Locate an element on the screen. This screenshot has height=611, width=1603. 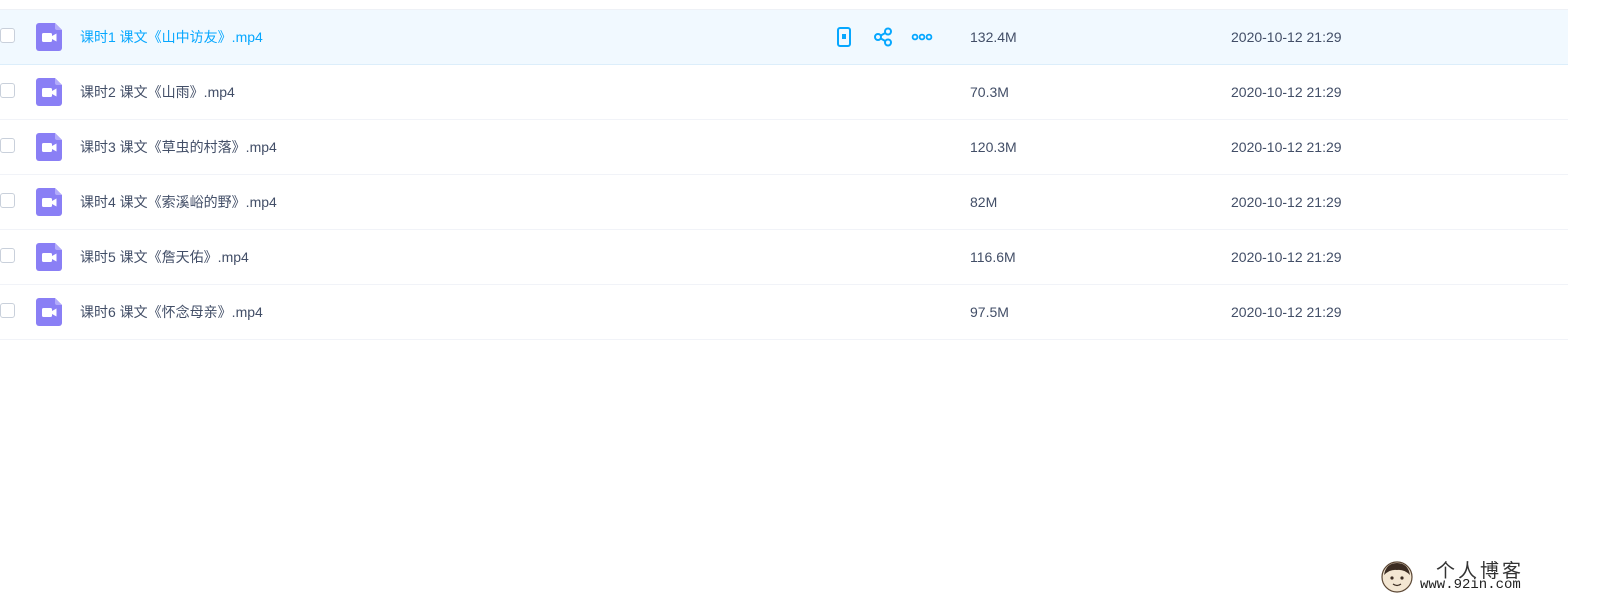
file-size: 116.6M is located at coordinates (993, 257).